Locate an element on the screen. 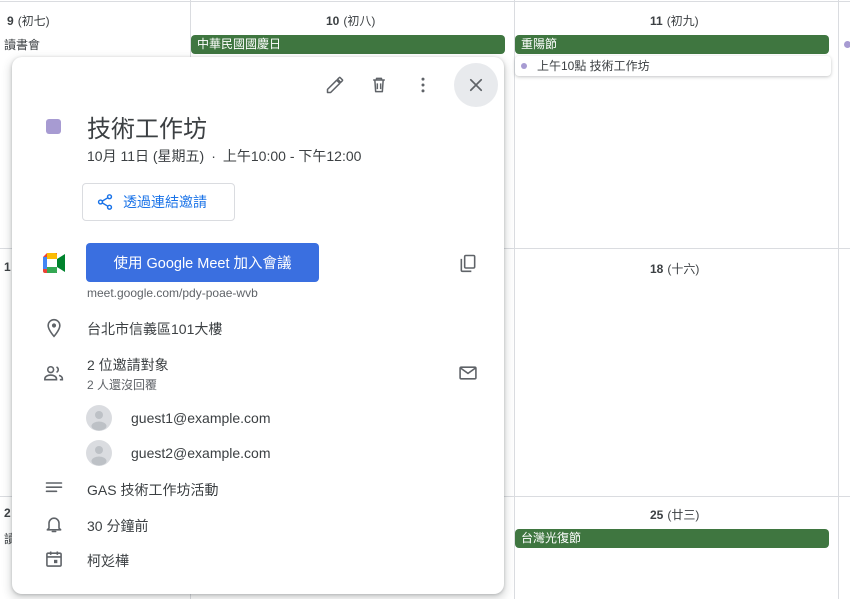 This screenshot has width=850, height=599. event-description: GAS 技術工作坊活動 is located at coordinates (153, 490).